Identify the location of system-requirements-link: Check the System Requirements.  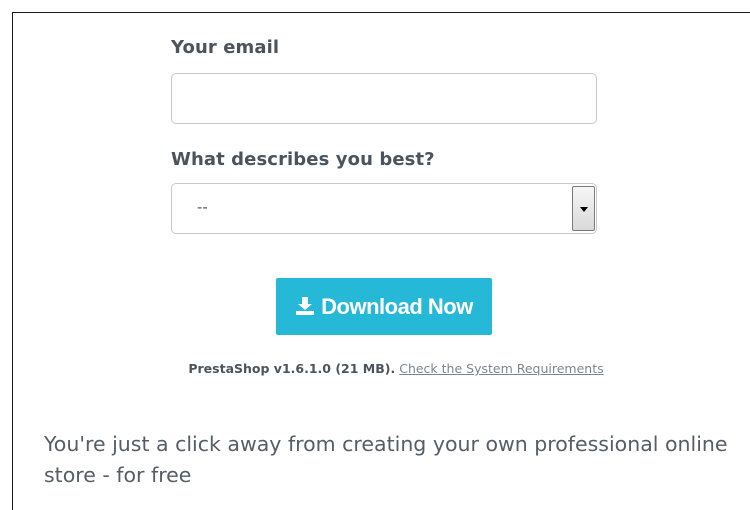
(501, 368).